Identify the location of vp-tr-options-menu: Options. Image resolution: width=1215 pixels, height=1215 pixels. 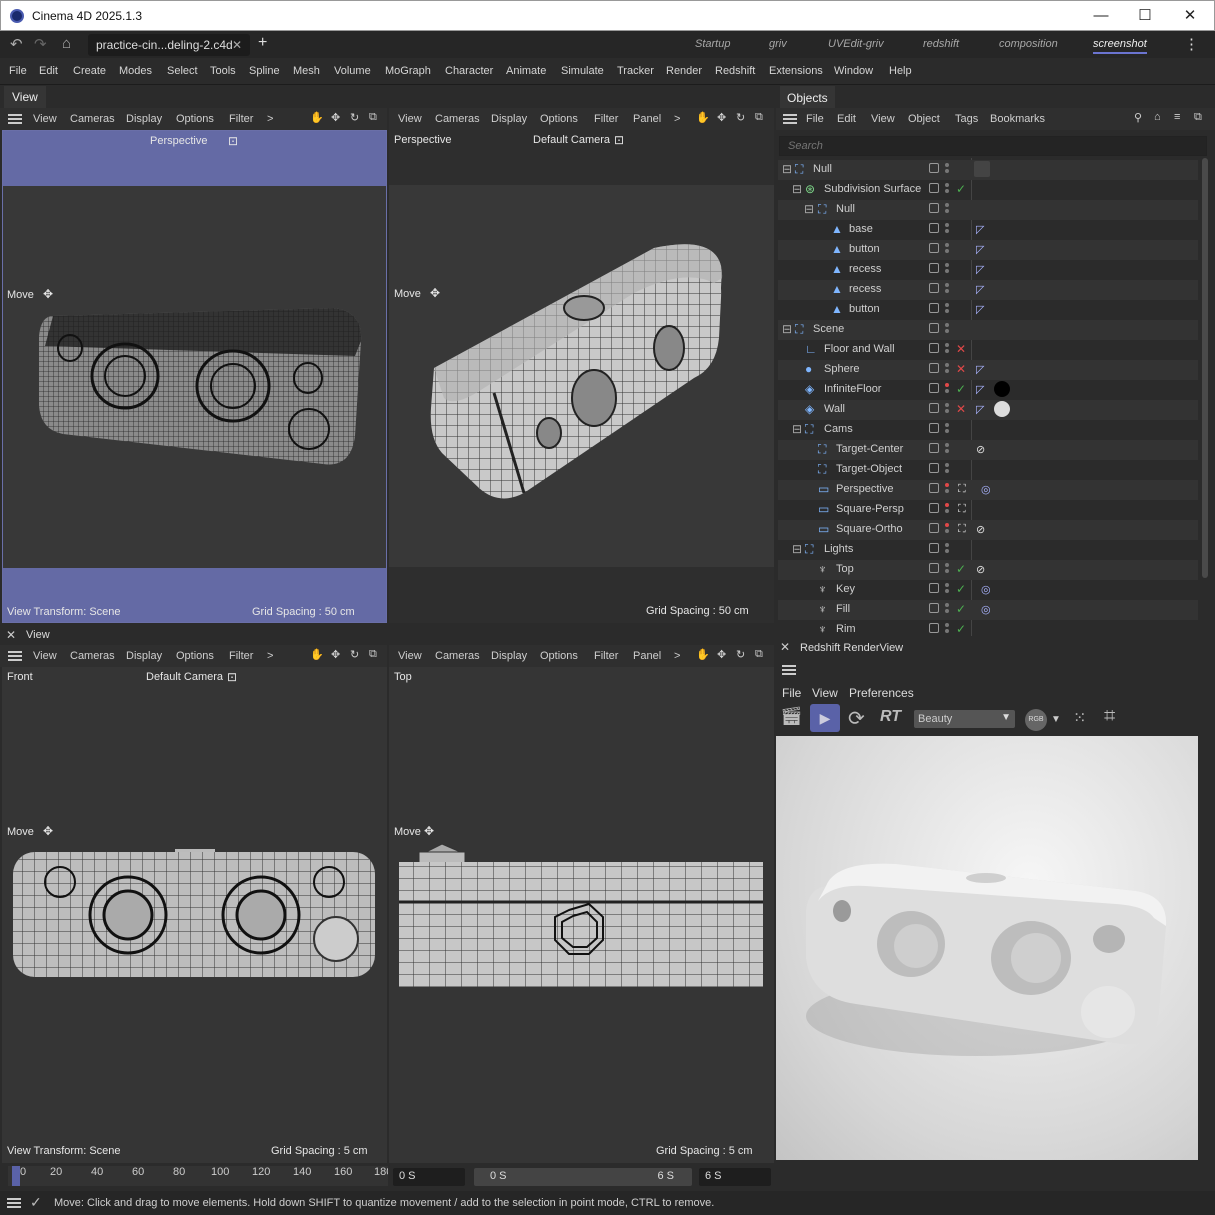
(559, 119).